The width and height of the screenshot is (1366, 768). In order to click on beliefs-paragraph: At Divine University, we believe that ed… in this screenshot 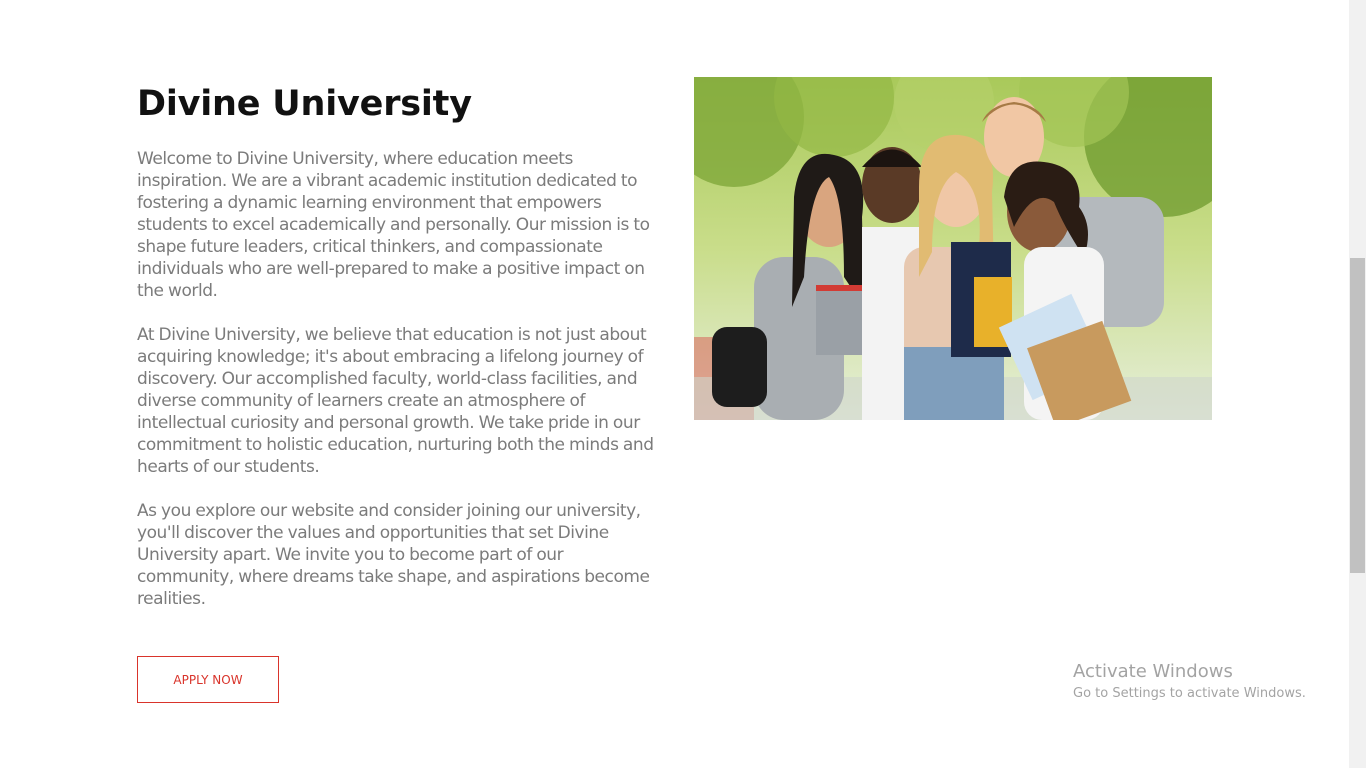, I will do `click(395, 401)`.